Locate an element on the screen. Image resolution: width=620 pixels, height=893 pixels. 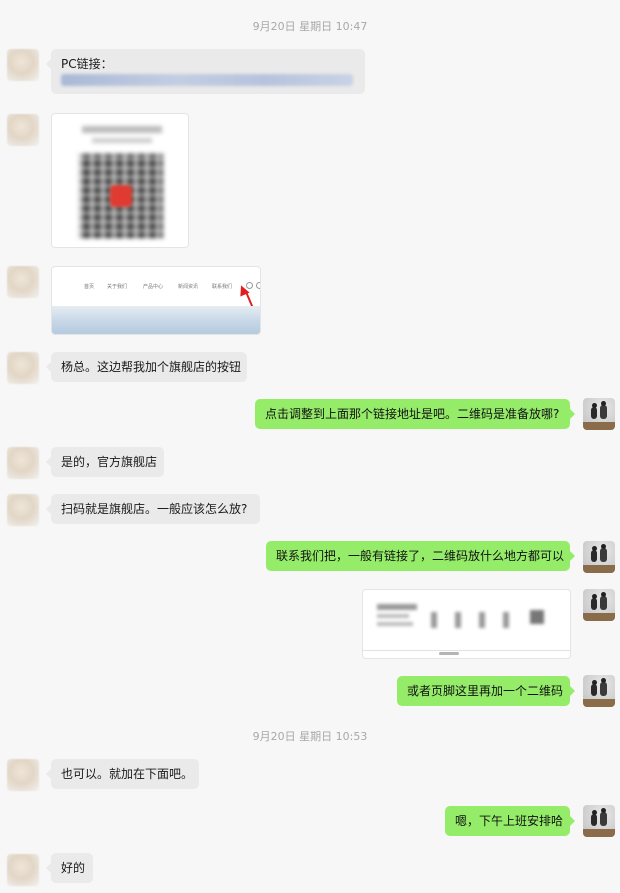
message-bubble: 杨总。这边帮我加个旗舰店的按钮 is located at coordinates (146, 367).